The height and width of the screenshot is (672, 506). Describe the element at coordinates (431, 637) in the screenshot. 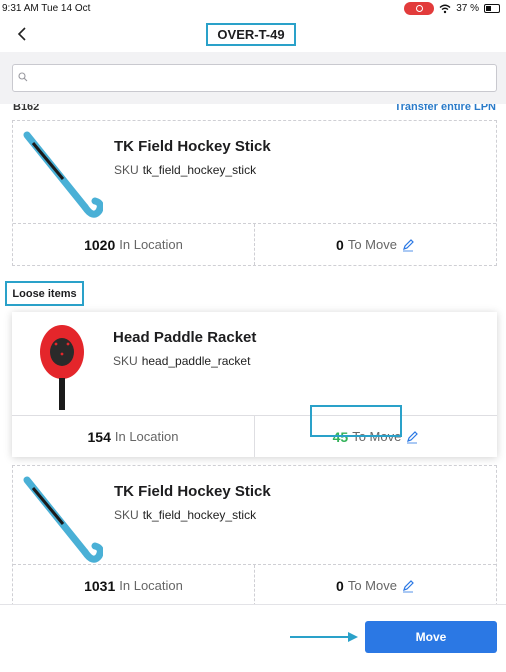

I see `move-button: Move` at that location.